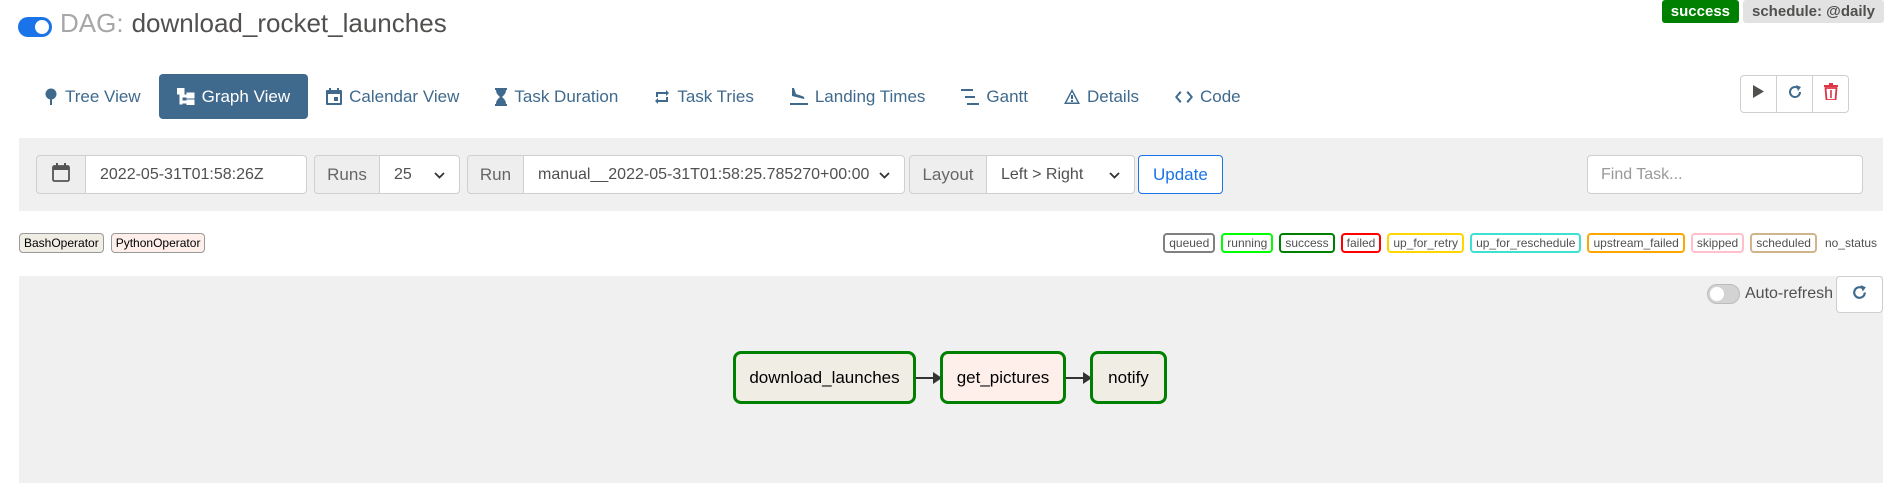  What do you see at coordinates (51, 97) in the screenshot?
I see `pin-icon` at bounding box center [51, 97].